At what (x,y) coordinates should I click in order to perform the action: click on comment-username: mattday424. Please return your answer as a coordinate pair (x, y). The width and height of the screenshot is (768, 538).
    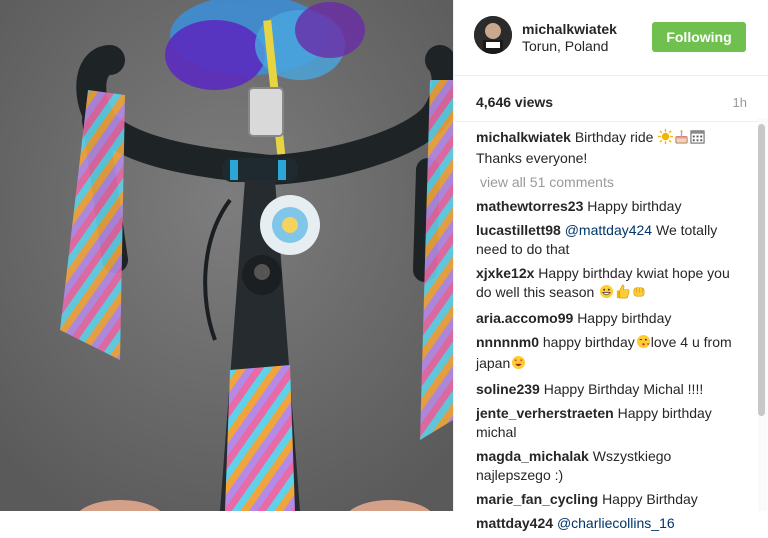
    Looking at the image, I should click on (514, 523).